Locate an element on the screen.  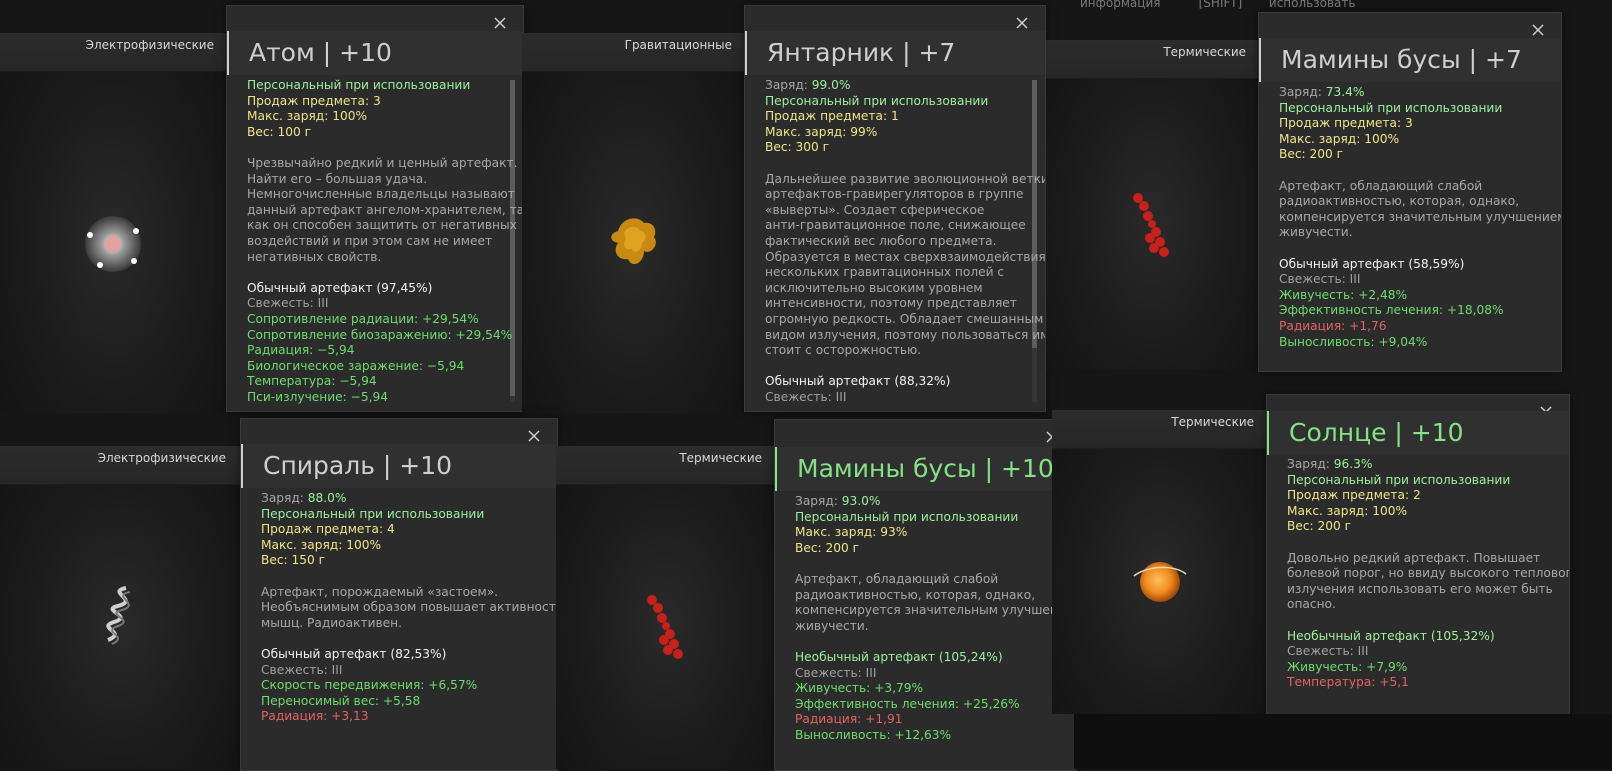
hud-info-text: информация is located at coordinates (1120, 5).